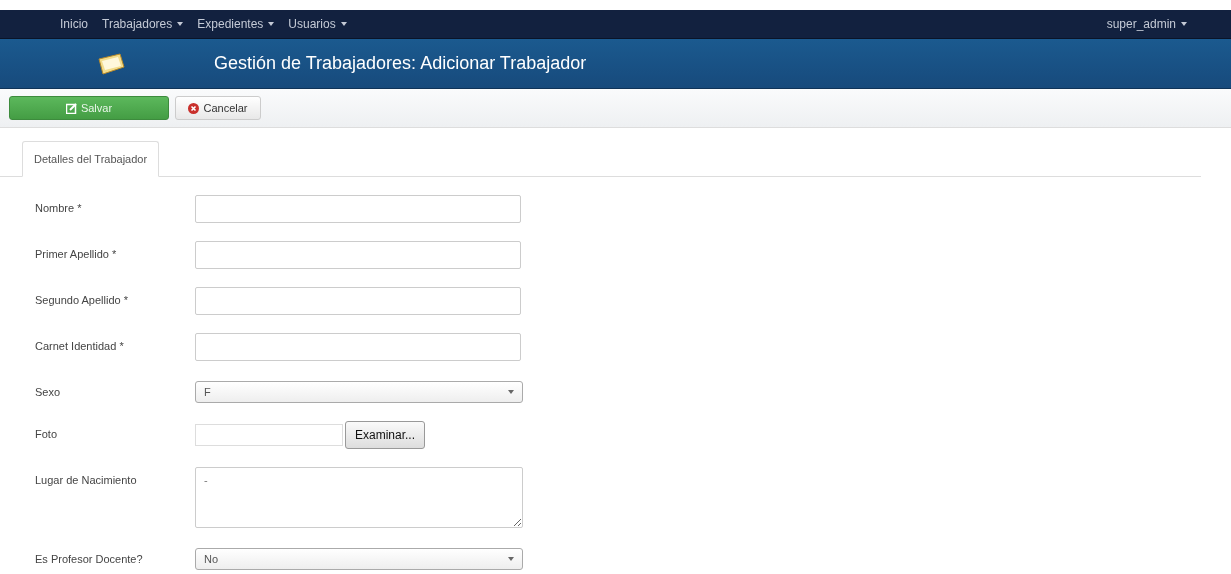 This screenshot has height=574, width=1231. Describe the element at coordinates (80, 345) in the screenshot. I see `field-label: Carnet Identidad *` at that location.